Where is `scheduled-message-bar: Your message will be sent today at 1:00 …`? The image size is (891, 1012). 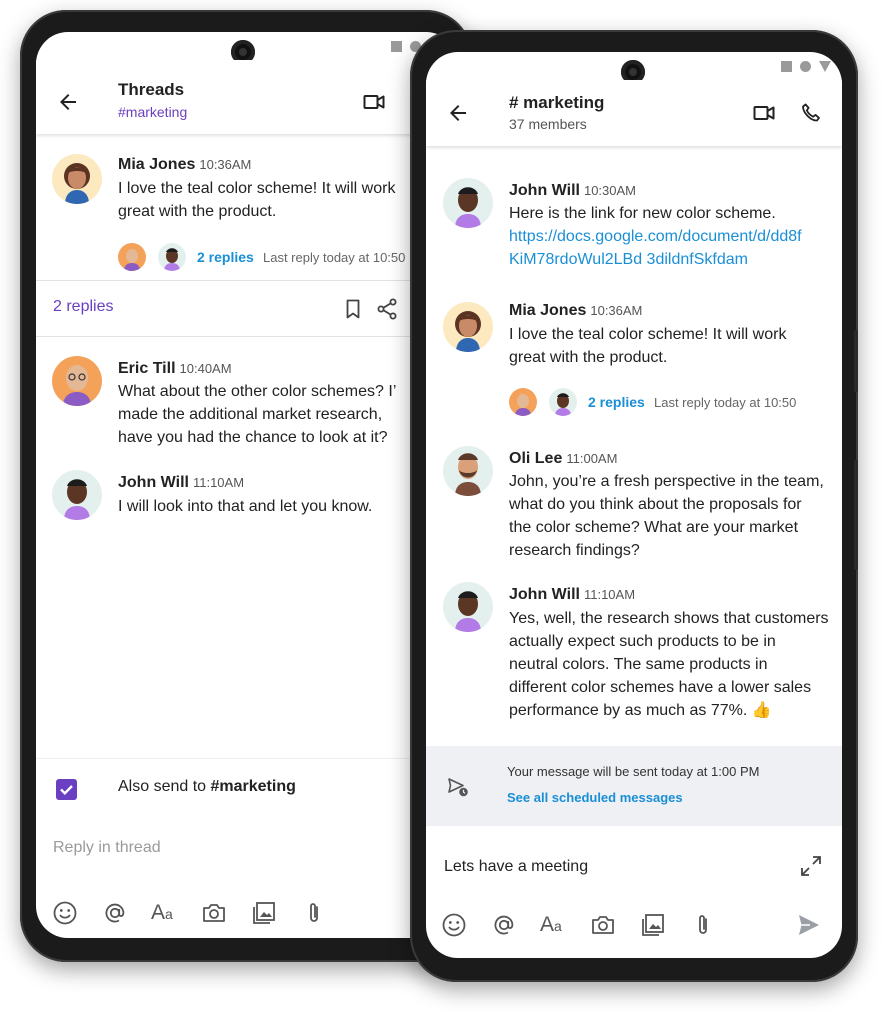 scheduled-message-bar: Your message will be sent today at 1:00 … is located at coordinates (634, 786).